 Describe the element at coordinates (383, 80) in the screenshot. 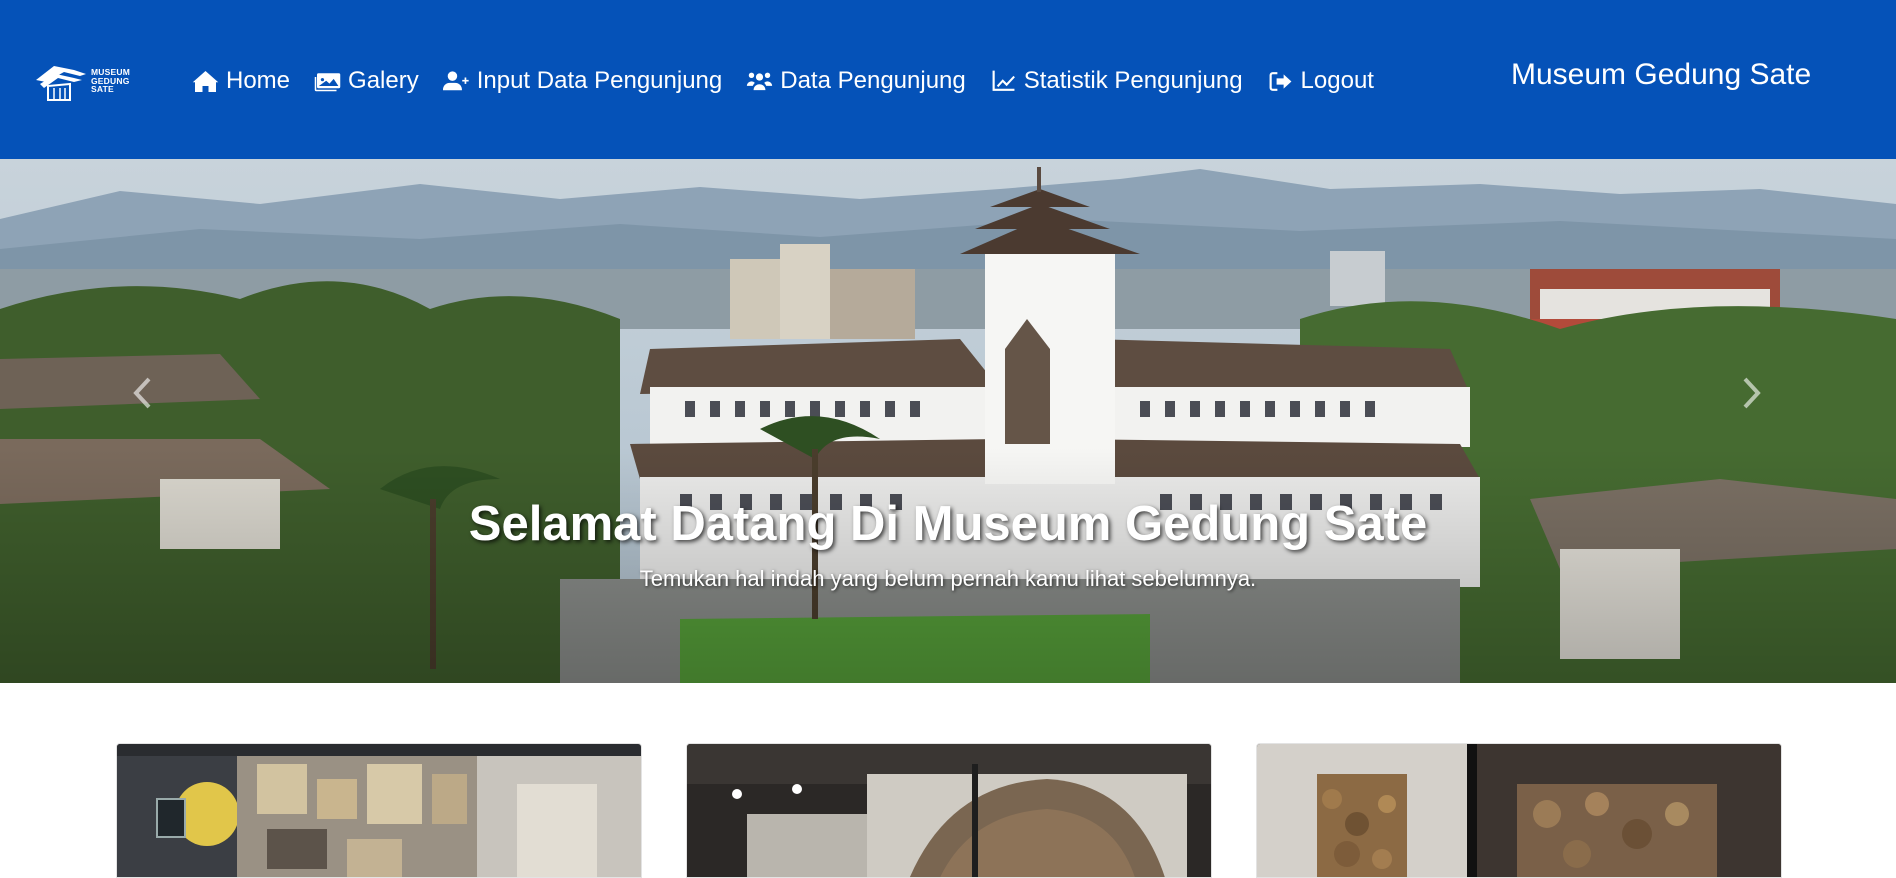

I see `nav-item-label: Galery` at that location.